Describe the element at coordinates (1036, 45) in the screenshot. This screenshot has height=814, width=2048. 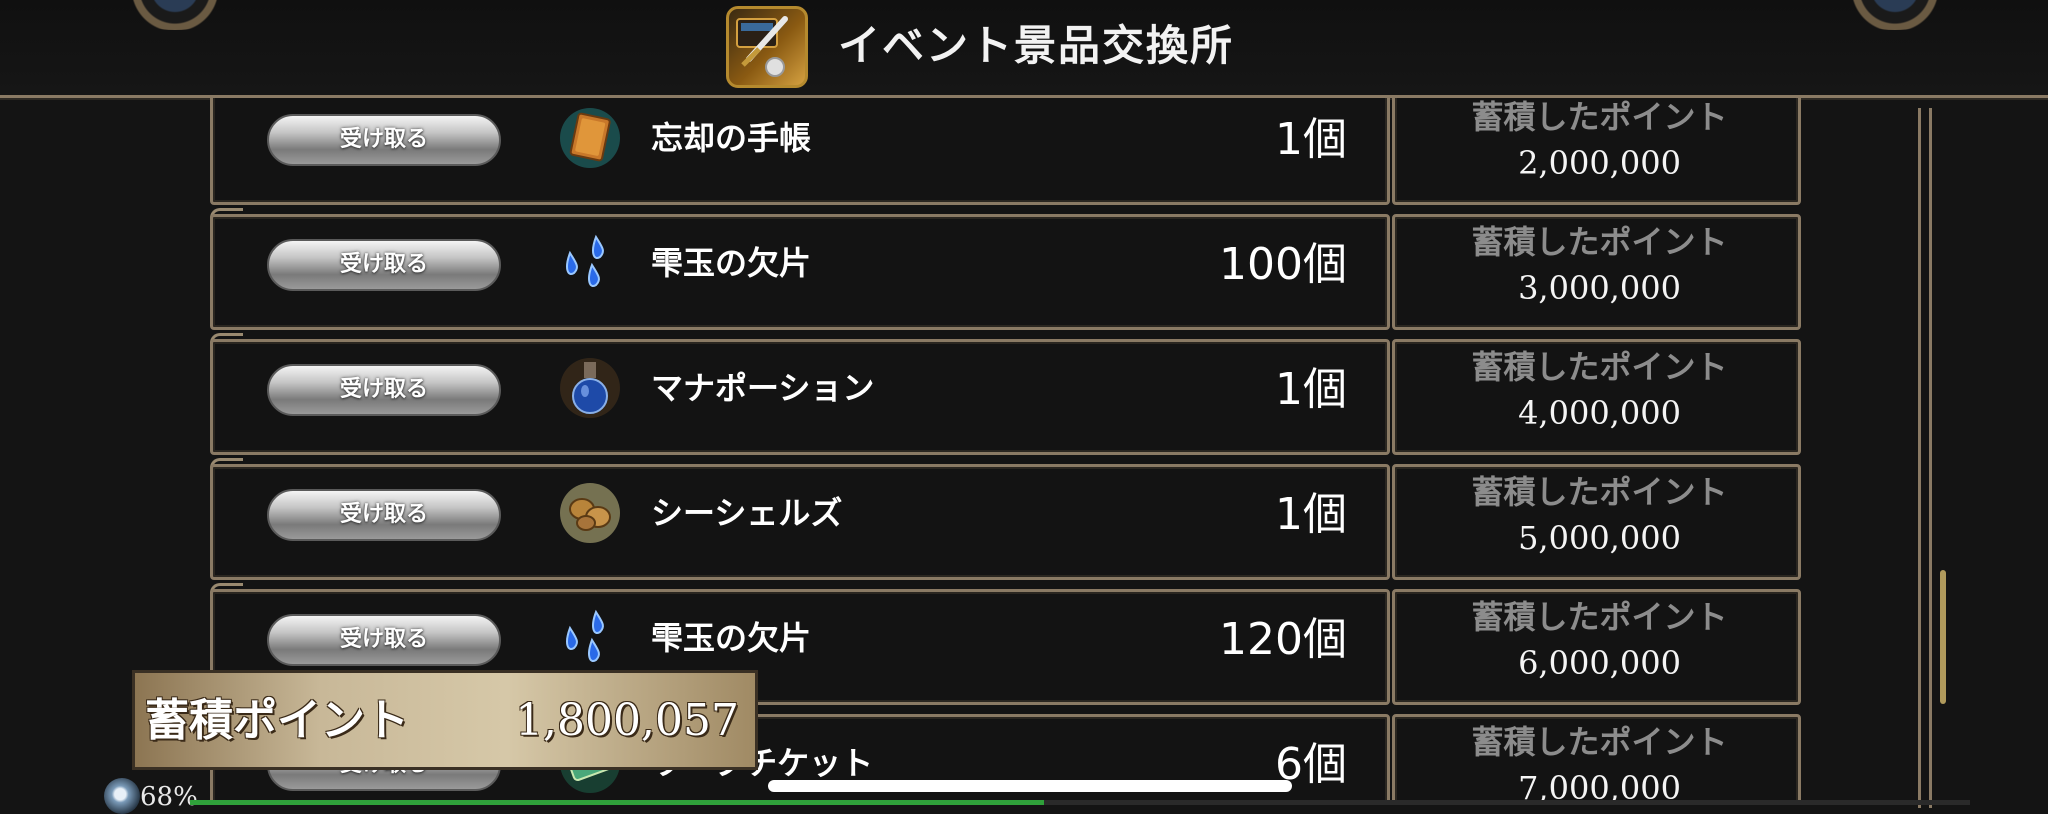
I see `page-title: イベント景品交換所` at that location.